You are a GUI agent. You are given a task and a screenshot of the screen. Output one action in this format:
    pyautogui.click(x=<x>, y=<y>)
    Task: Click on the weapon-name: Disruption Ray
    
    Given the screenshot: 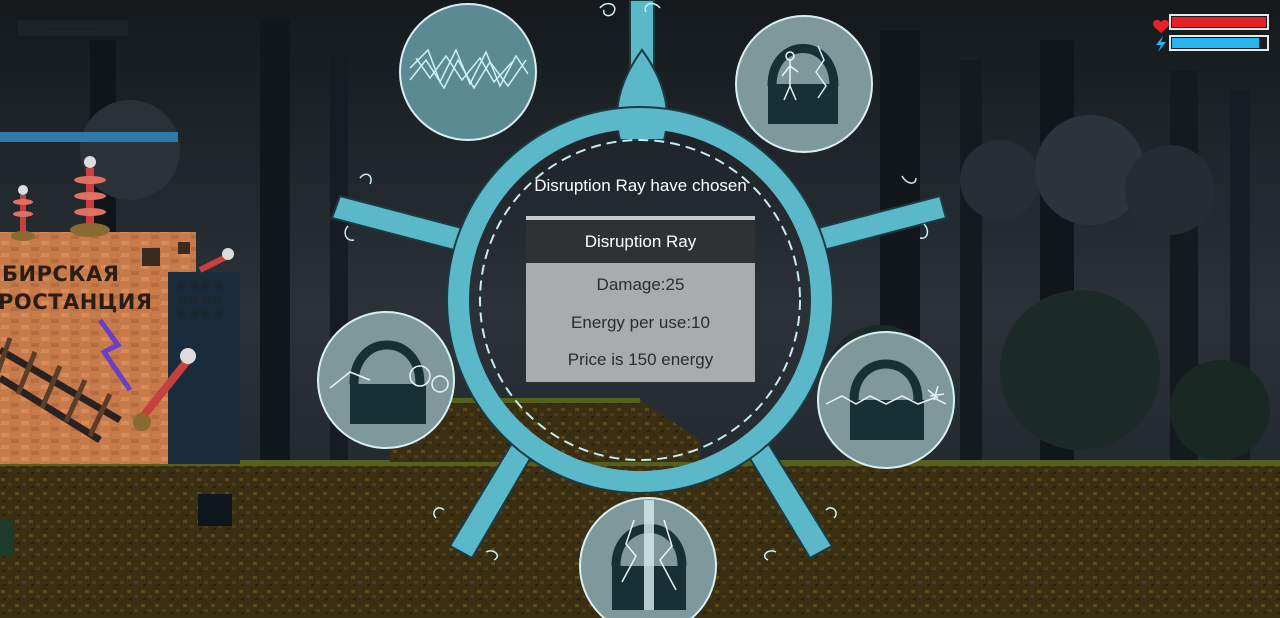 What is the action you would take?
    pyautogui.click(x=640, y=239)
    